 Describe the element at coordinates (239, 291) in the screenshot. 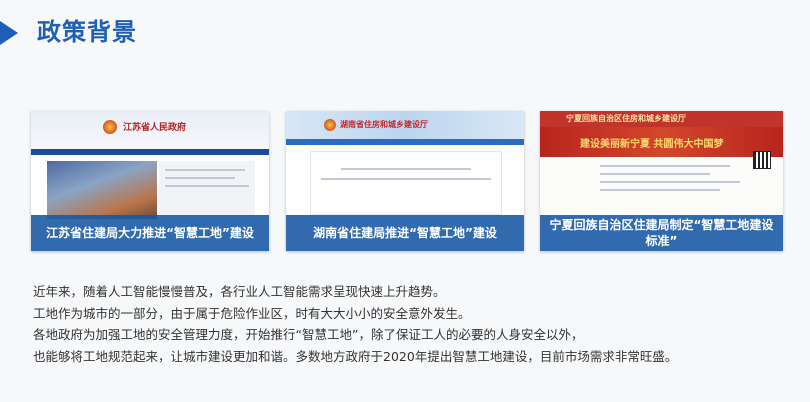

I see `paragraph-line: 近年来，随着人工智能慢慢普及，各行业人工智能需求呈现快速上升趋势。` at that location.